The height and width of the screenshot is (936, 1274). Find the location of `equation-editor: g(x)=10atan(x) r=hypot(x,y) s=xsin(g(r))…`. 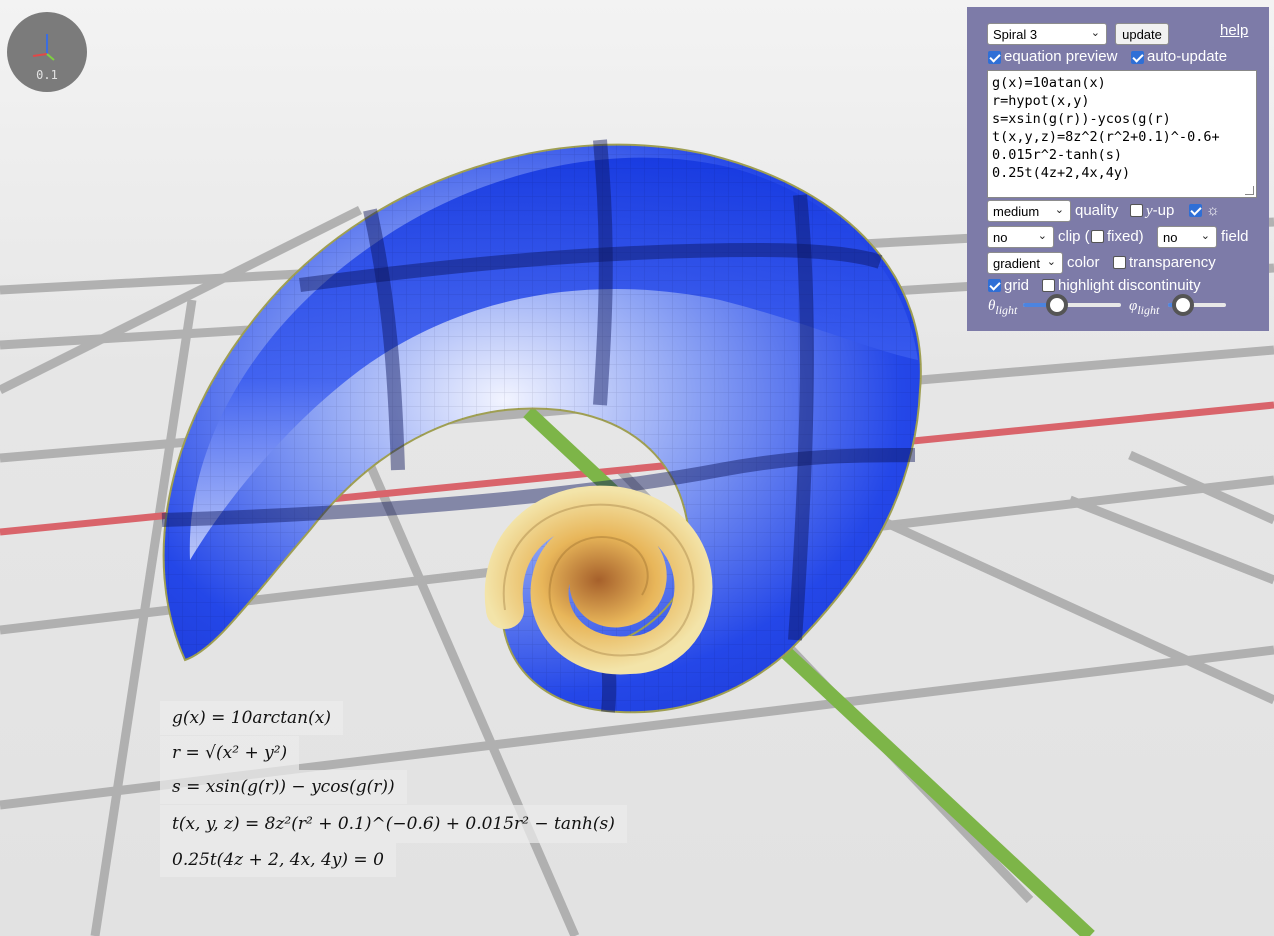

equation-editor: g(x)=10atan(x) r=hypot(x,y) s=xsin(g(r))… is located at coordinates (1122, 134).